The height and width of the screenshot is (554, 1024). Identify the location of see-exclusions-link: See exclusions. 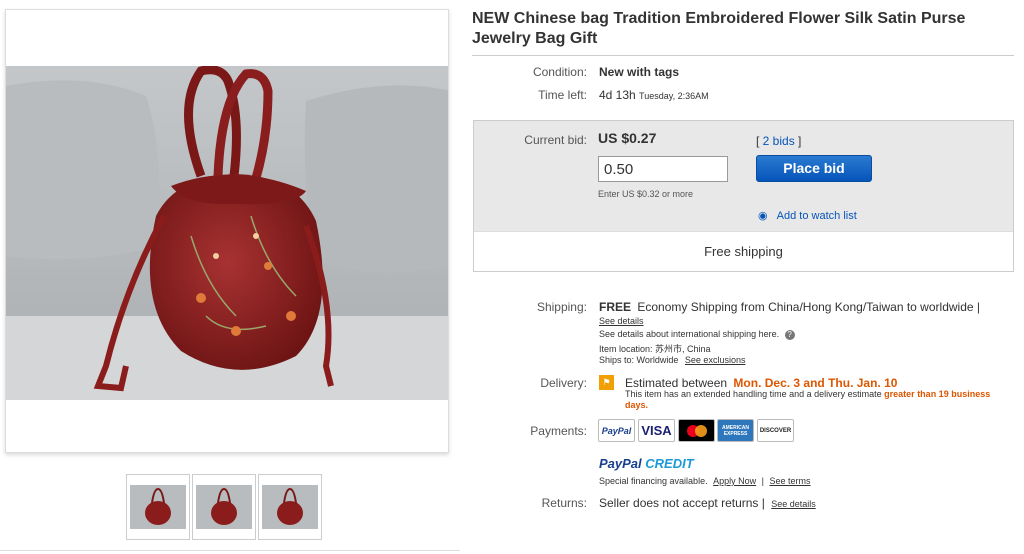
(715, 360).